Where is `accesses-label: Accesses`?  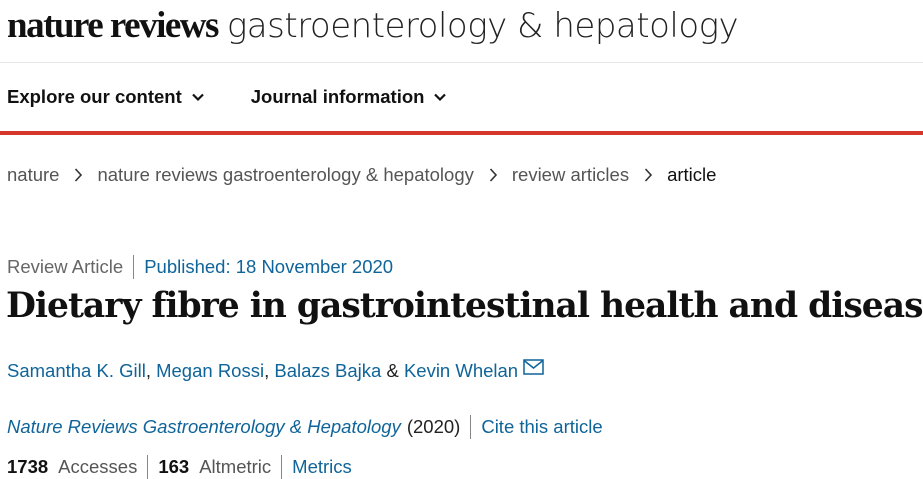
accesses-label: Accesses is located at coordinates (98, 466).